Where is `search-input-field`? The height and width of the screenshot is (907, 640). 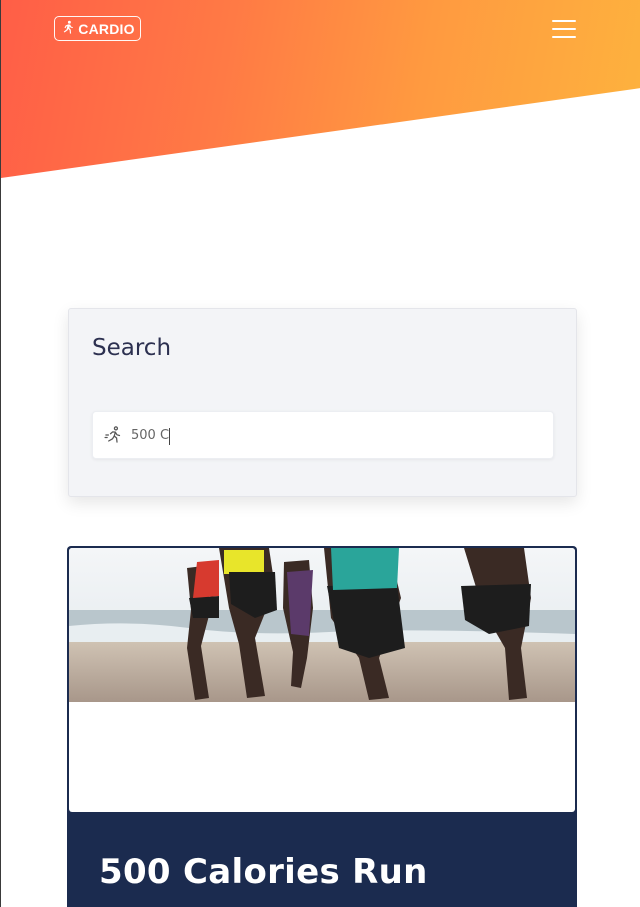 search-input-field is located at coordinates (323, 435).